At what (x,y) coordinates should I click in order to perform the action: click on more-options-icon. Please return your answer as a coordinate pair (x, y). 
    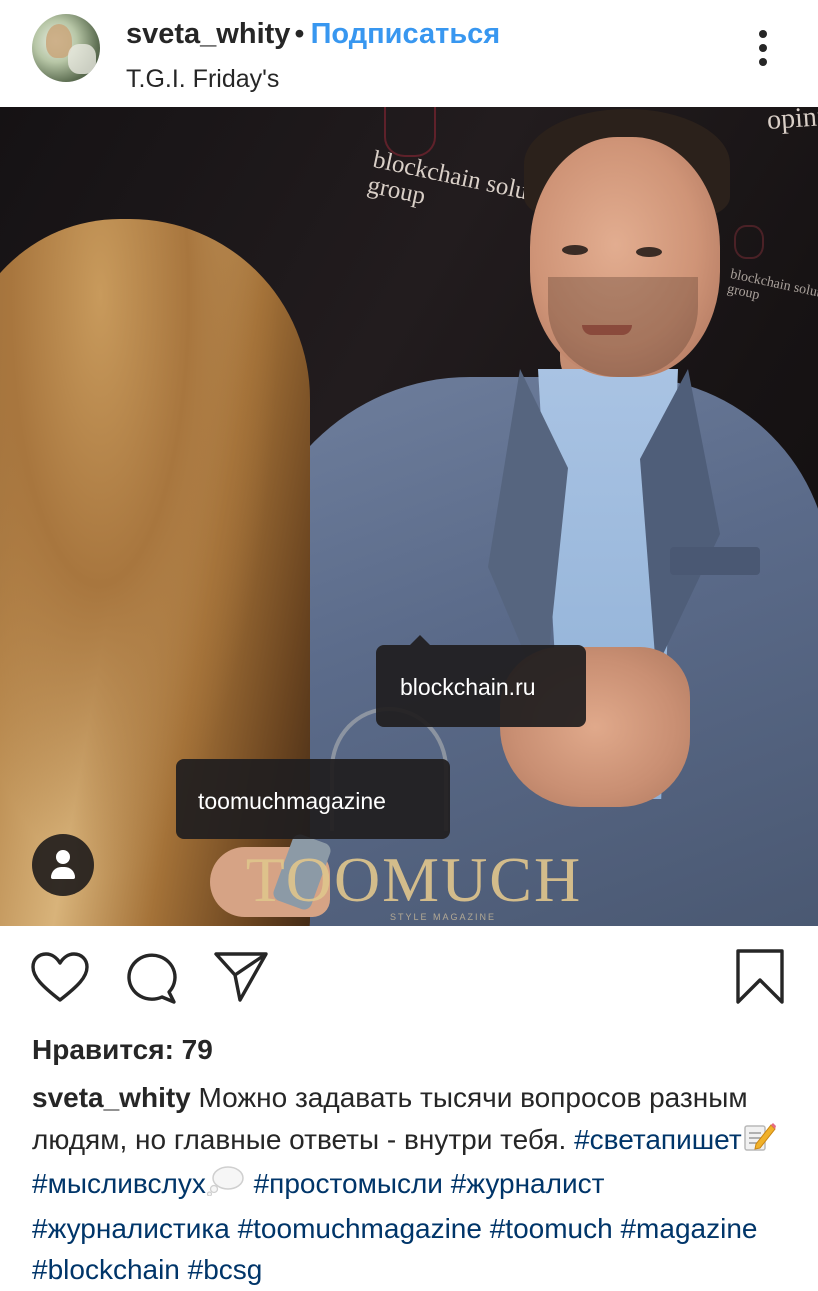
    Looking at the image, I should click on (764, 48).